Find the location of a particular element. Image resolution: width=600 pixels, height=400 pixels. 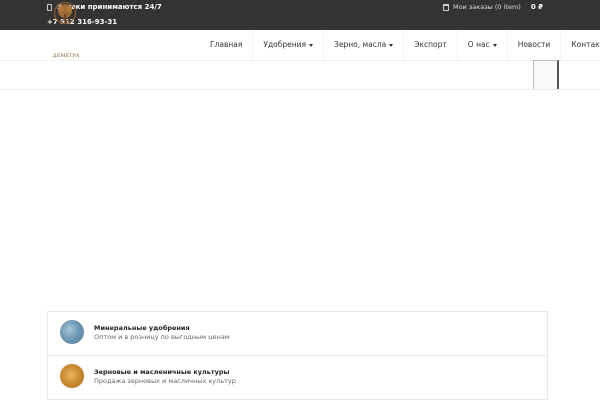

nav-item-contacts: Контакты is located at coordinates (580, 45).